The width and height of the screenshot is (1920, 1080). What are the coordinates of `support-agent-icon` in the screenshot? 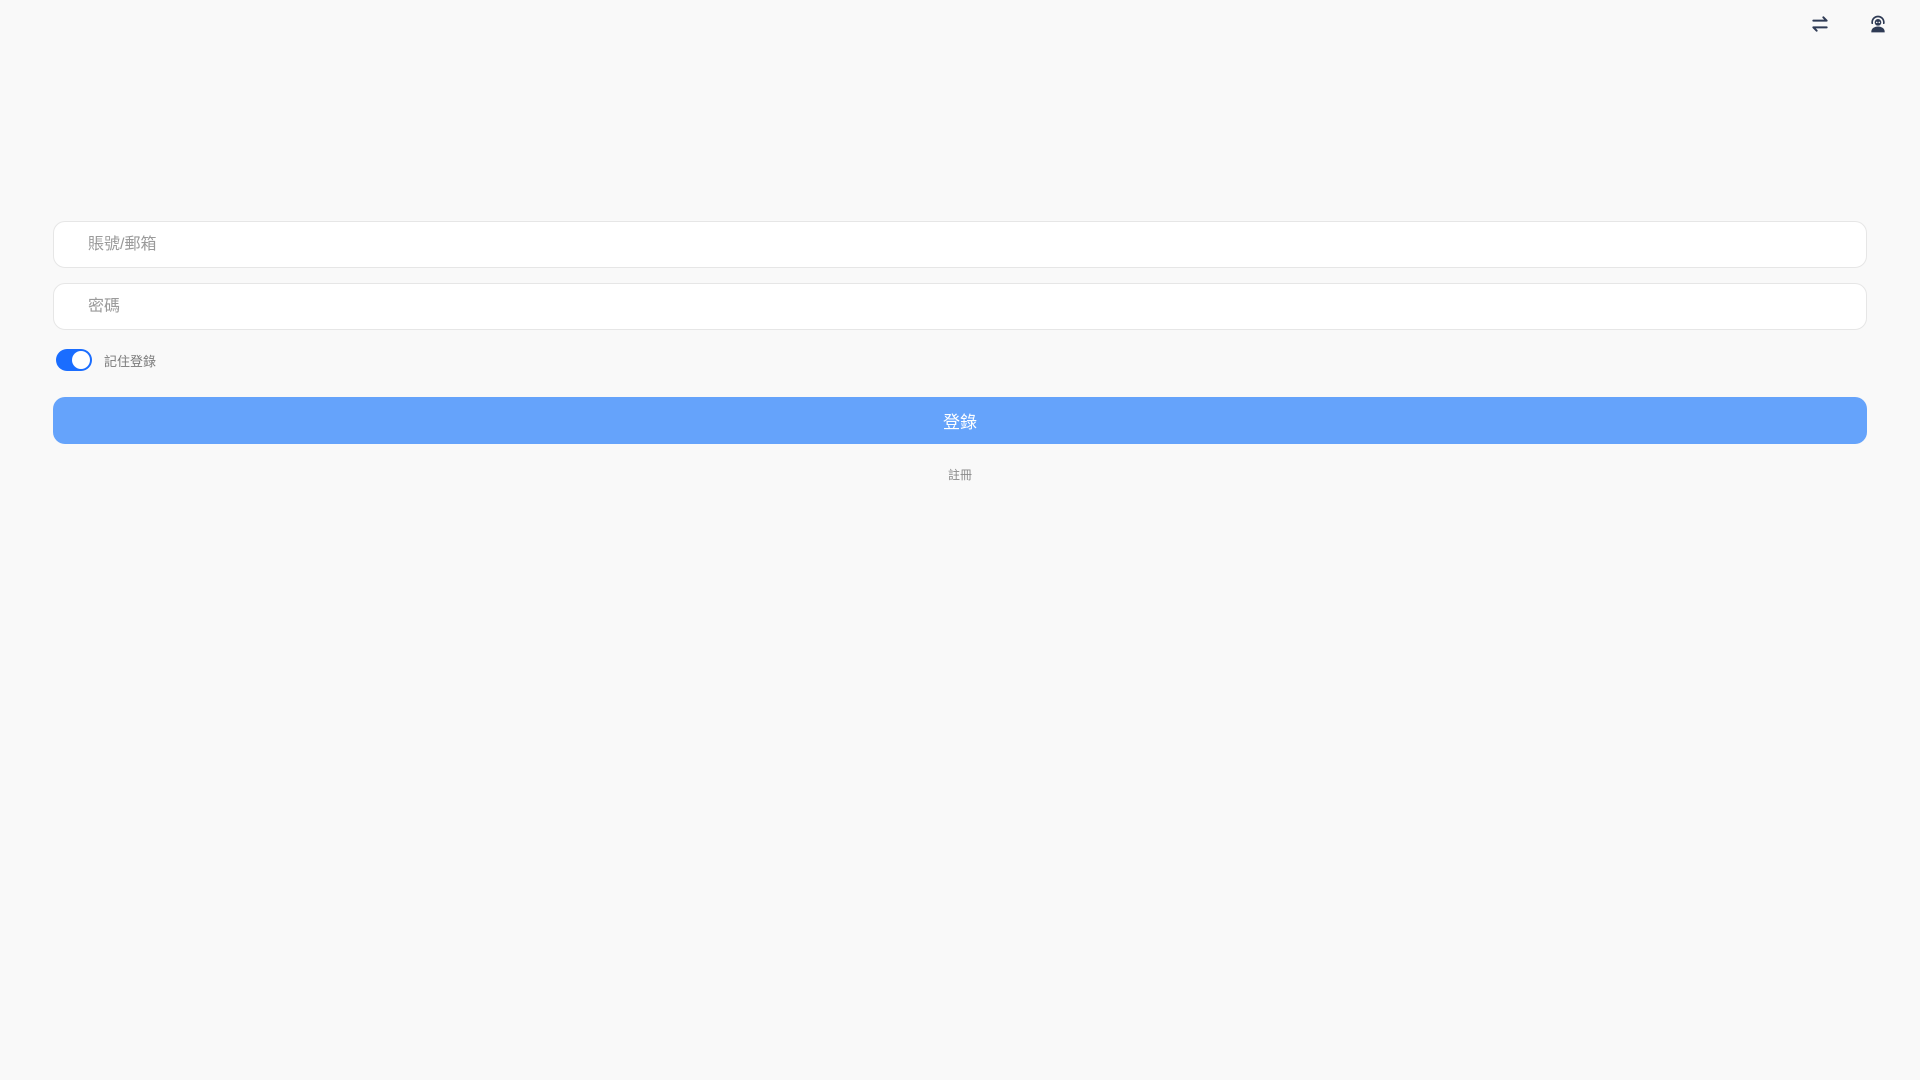 It's located at (1878, 24).